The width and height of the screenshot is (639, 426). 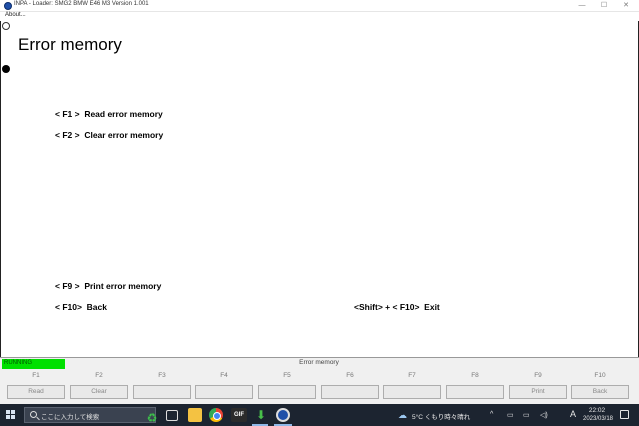 What do you see at coordinates (216, 415) in the screenshot?
I see `chrome-icon` at bounding box center [216, 415].